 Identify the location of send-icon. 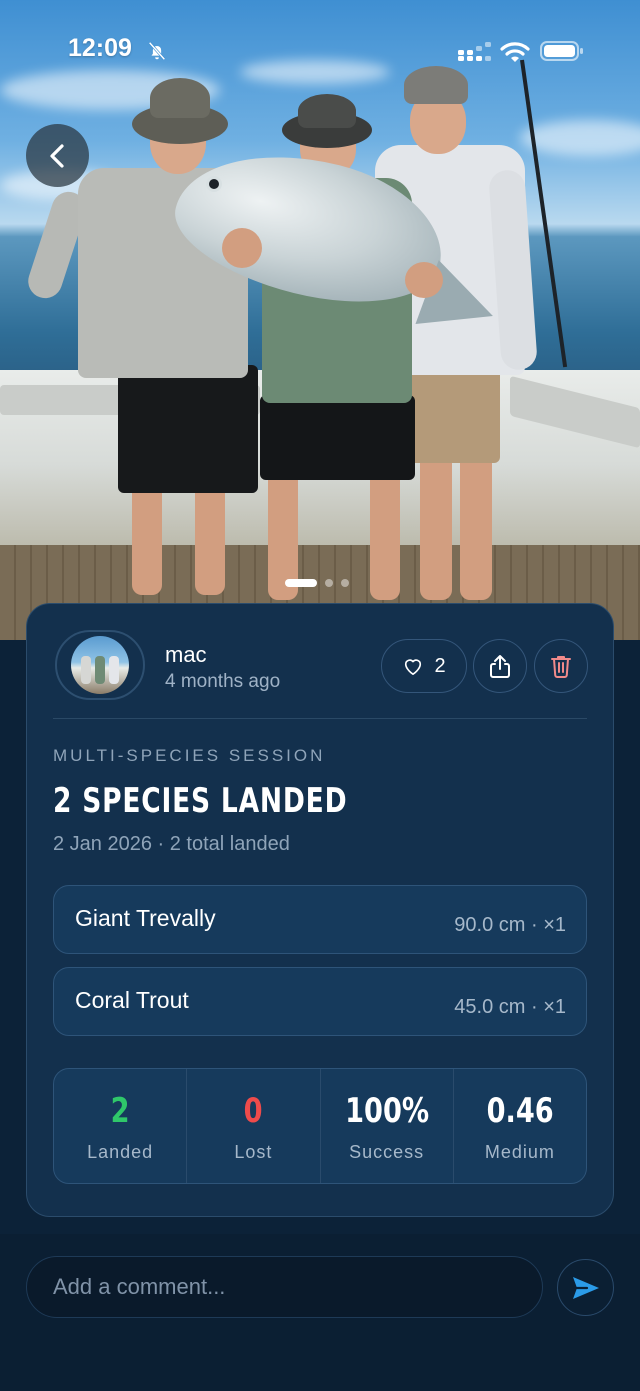
(585, 1287).